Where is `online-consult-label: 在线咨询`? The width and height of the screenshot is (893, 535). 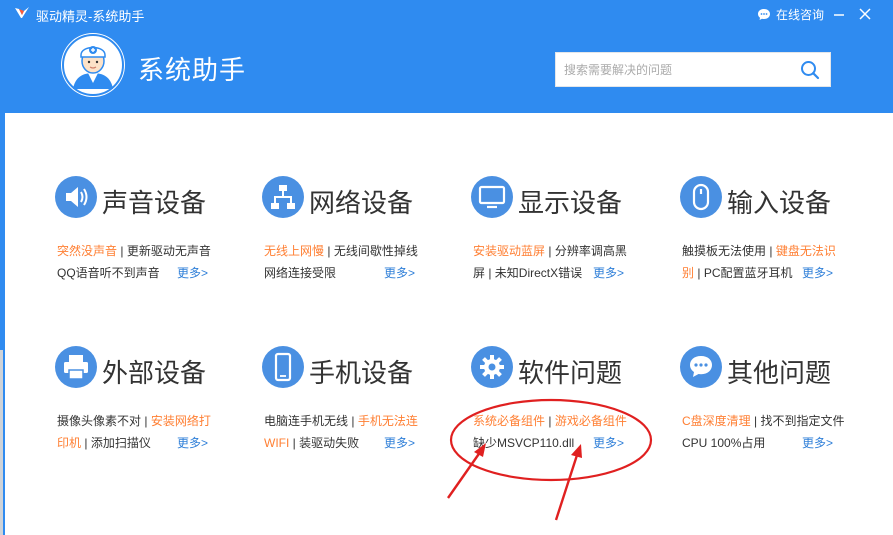
online-consult-label: 在线咨询 is located at coordinates (800, 14).